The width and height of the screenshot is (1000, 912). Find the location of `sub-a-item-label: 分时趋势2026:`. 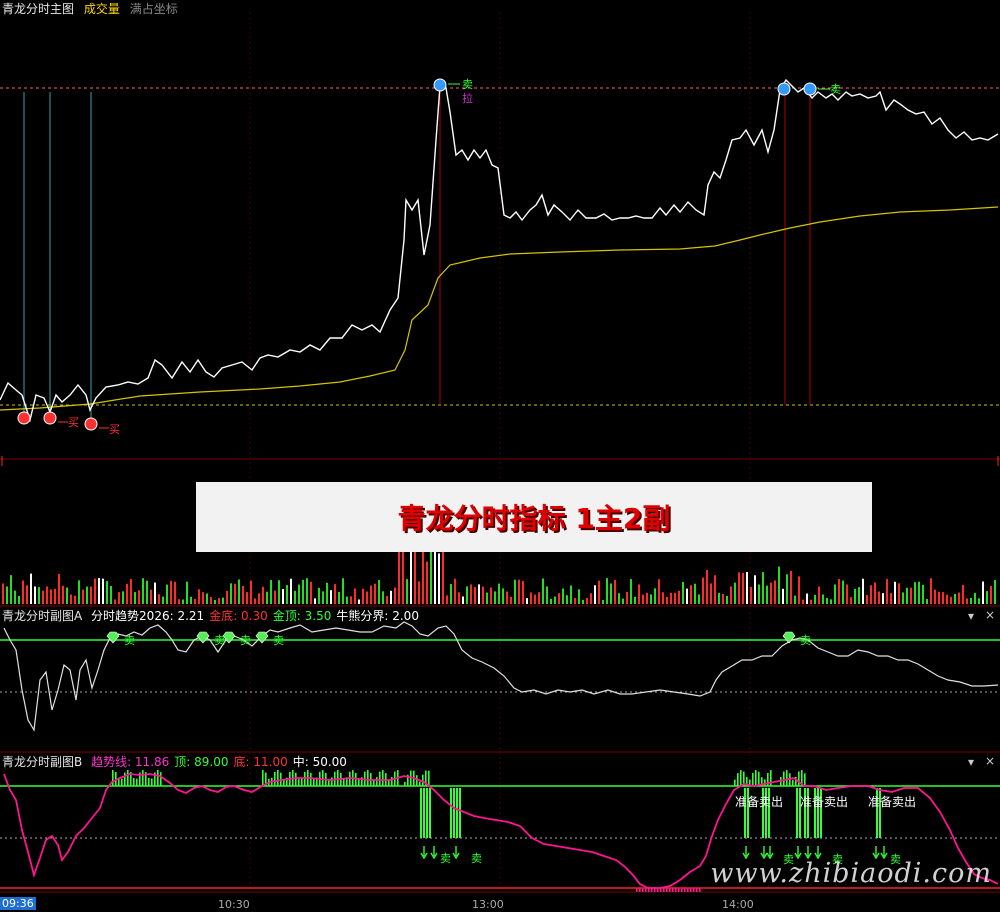

sub-a-item-label: 分时趋势2026: is located at coordinates (132, 616).